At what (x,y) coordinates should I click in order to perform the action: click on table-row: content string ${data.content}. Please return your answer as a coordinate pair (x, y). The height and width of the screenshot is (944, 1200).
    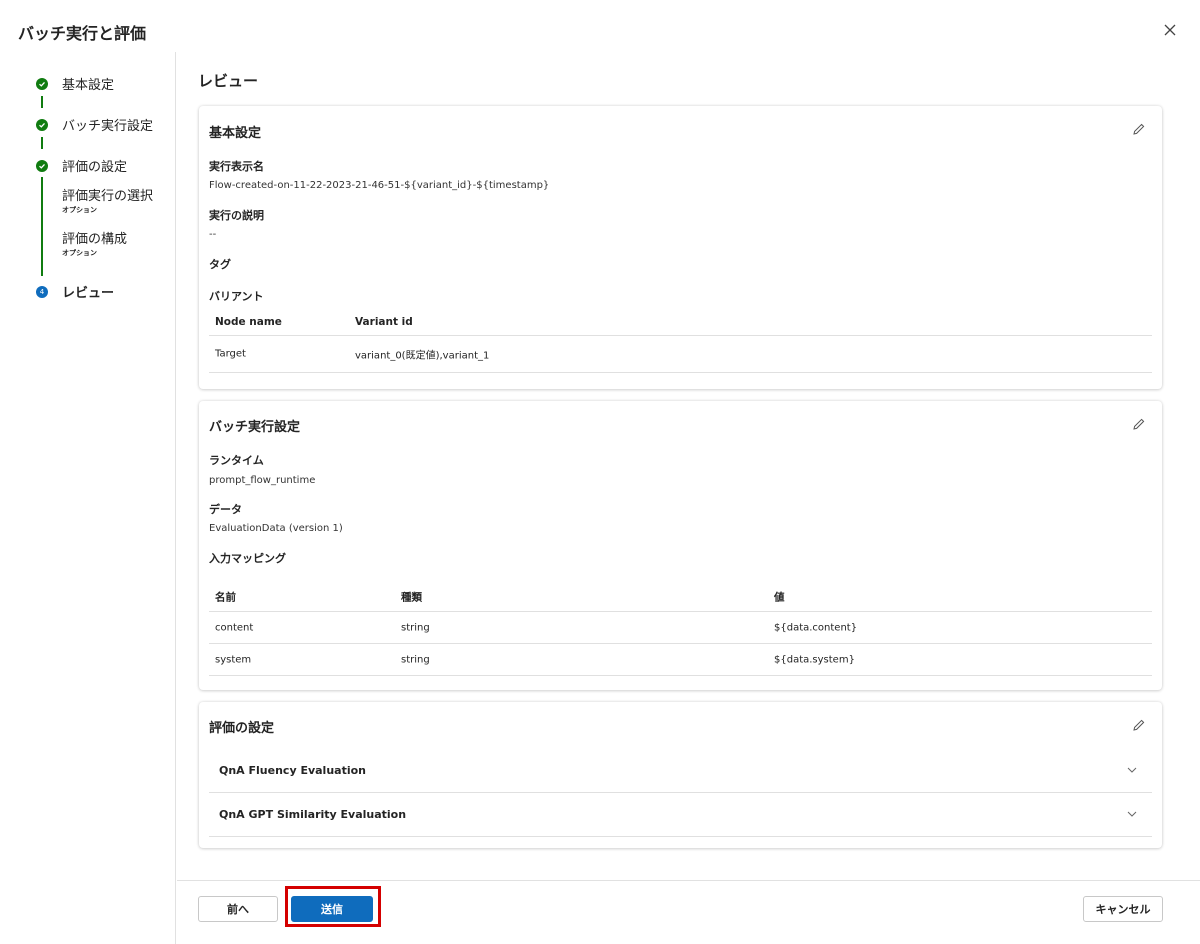
    Looking at the image, I should click on (680, 628).